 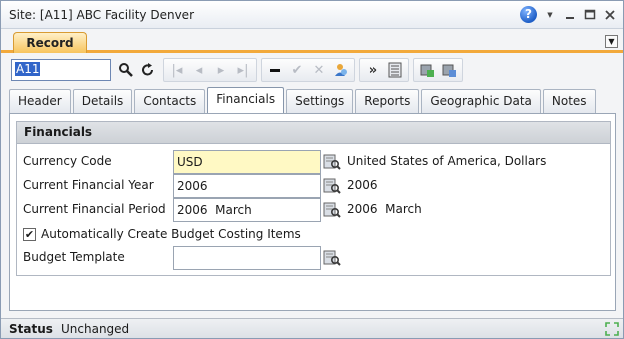 What do you see at coordinates (94, 209) in the screenshot?
I see `financial-period-label: Current Financial Period` at bounding box center [94, 209].